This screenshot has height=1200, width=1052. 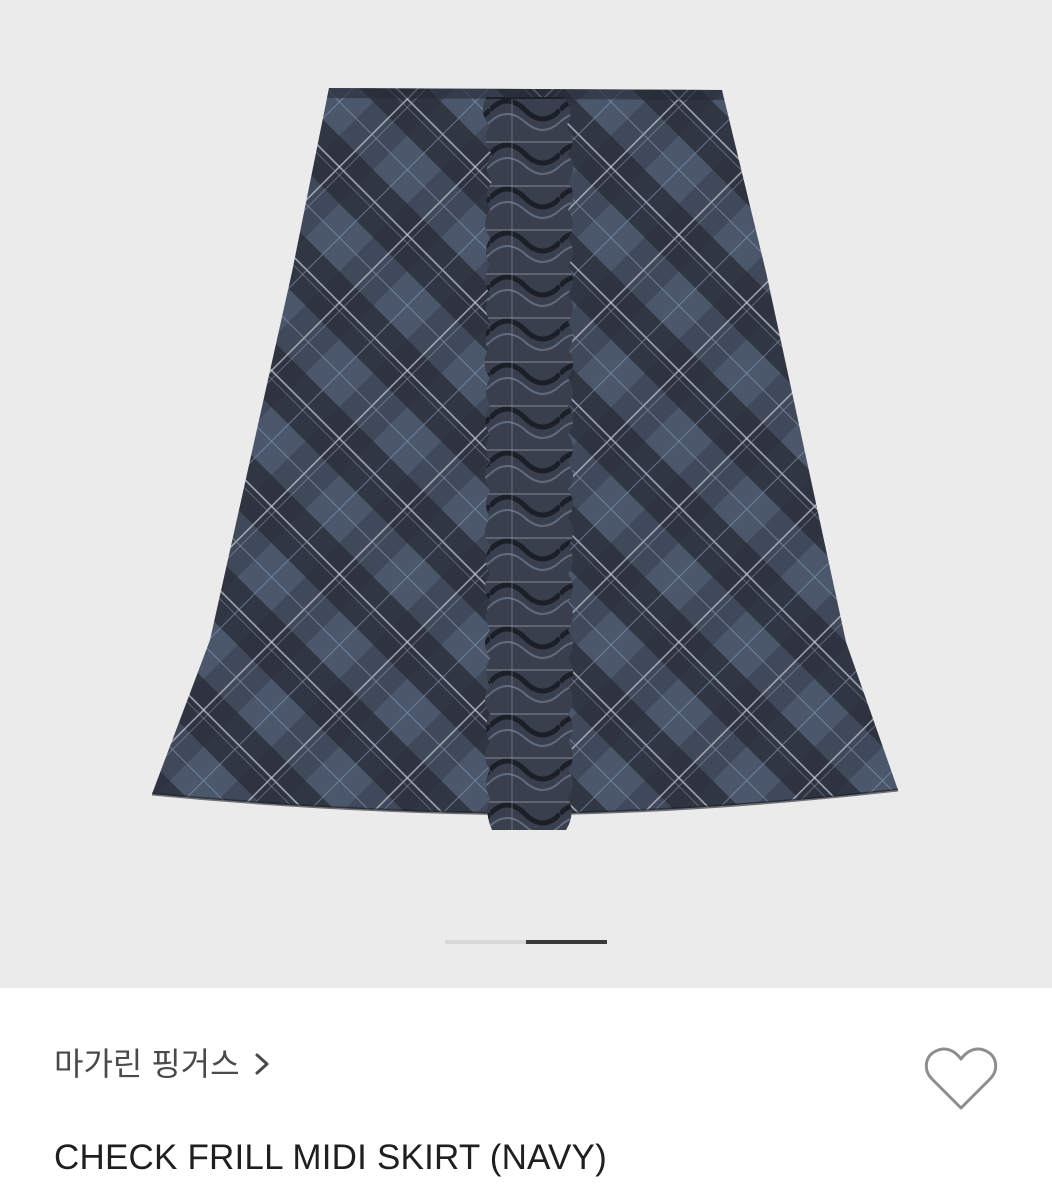 I want to click on brand-name: 마가린 핑거스, so click(x=147, y=1064).